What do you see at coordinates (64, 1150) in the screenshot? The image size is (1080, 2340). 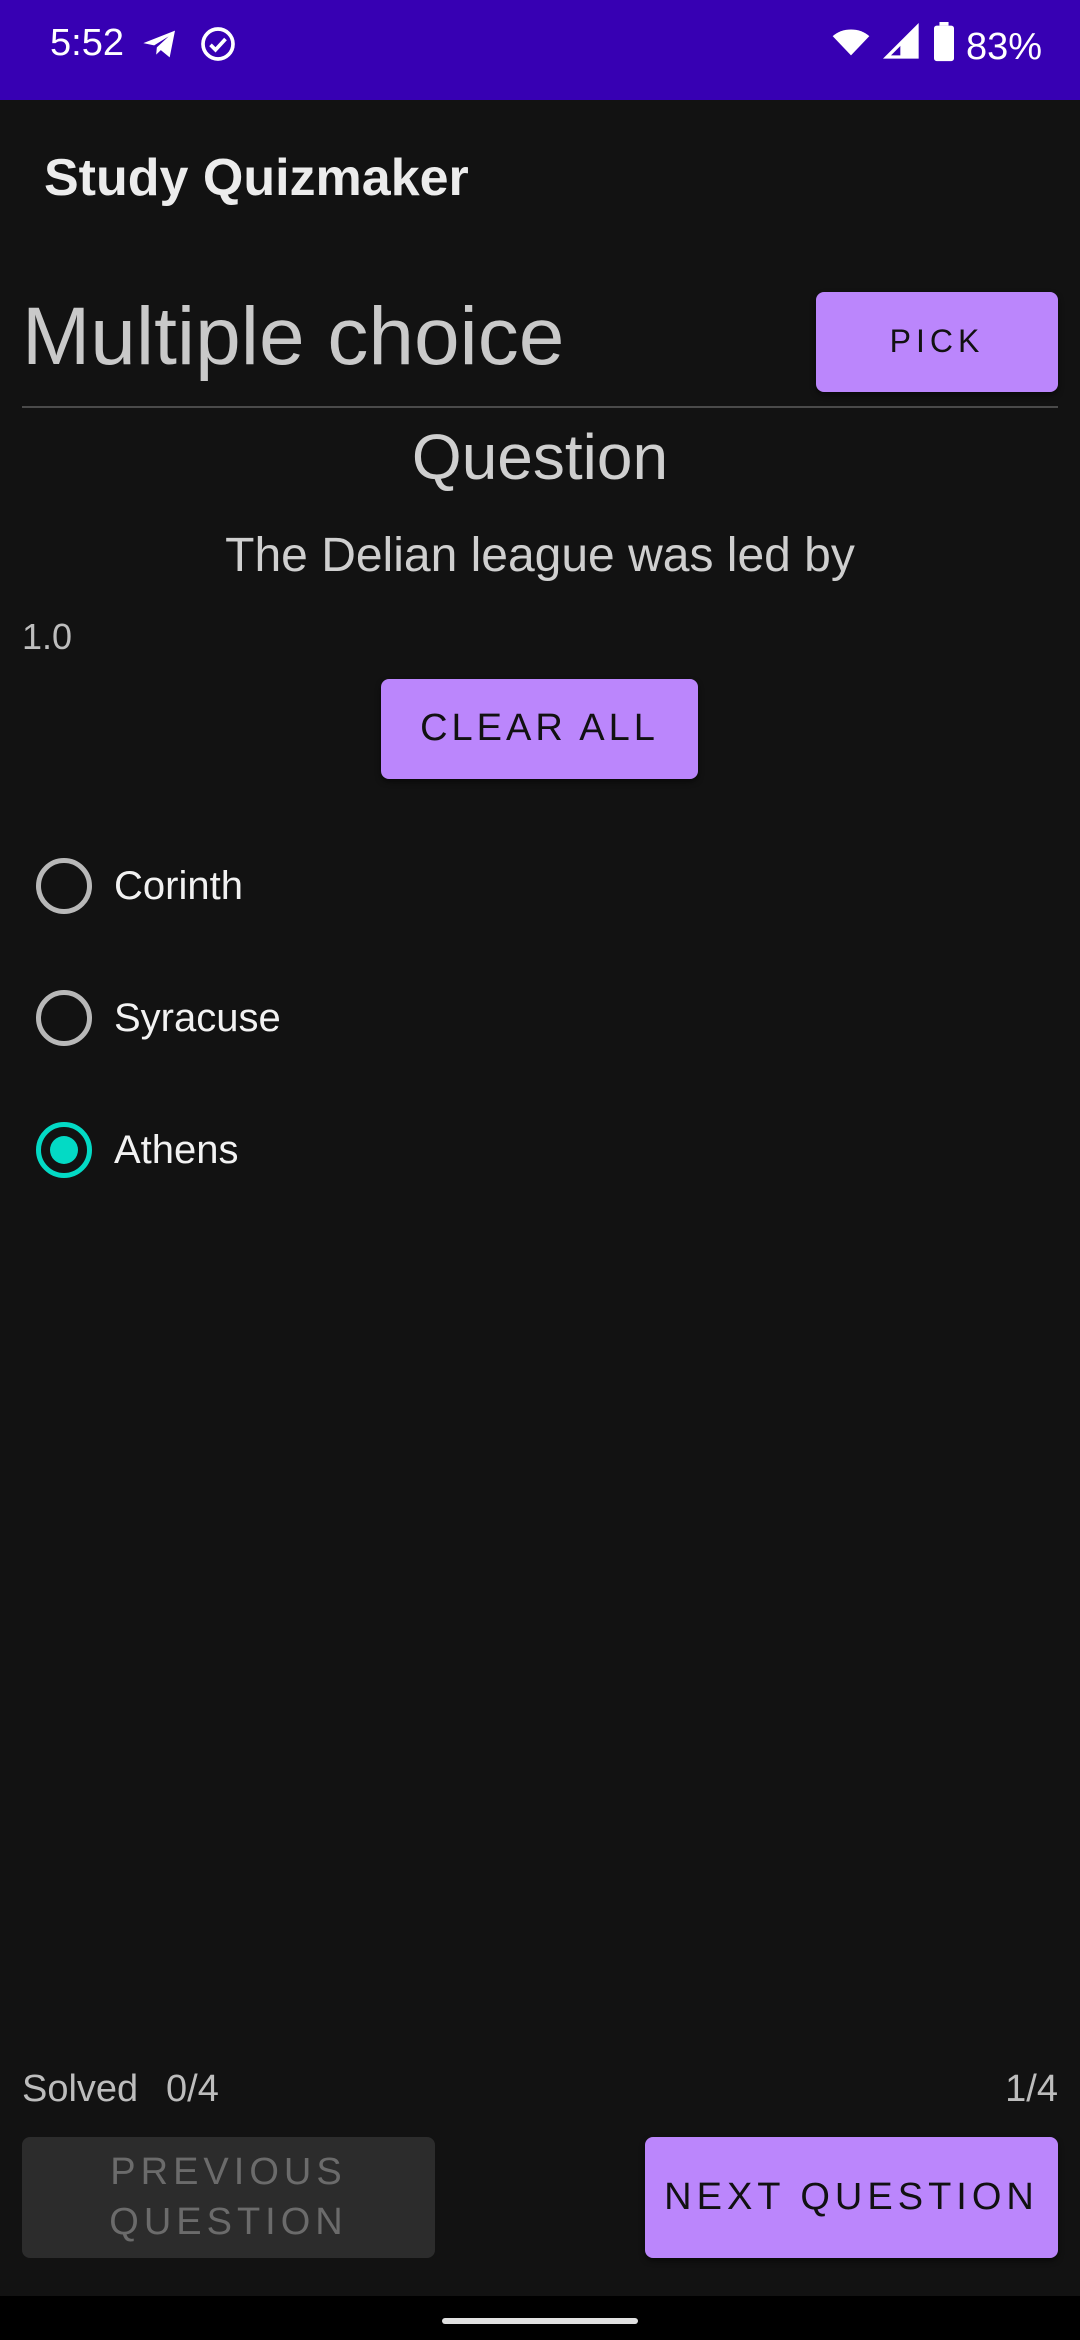 I see `radio-button-selected` at bounding box center [64, 1150].